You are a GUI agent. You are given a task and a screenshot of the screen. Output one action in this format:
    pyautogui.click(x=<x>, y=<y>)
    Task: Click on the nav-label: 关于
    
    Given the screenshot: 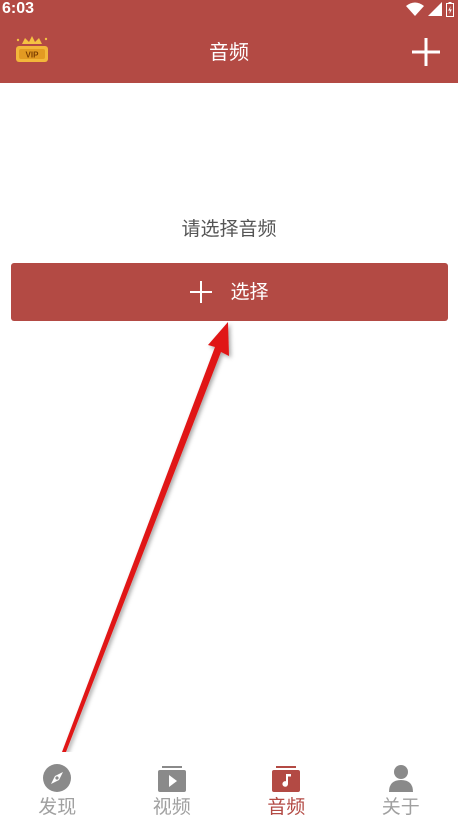 What is the action you would take?
    pyautogui.click(x=400, y=807)
    